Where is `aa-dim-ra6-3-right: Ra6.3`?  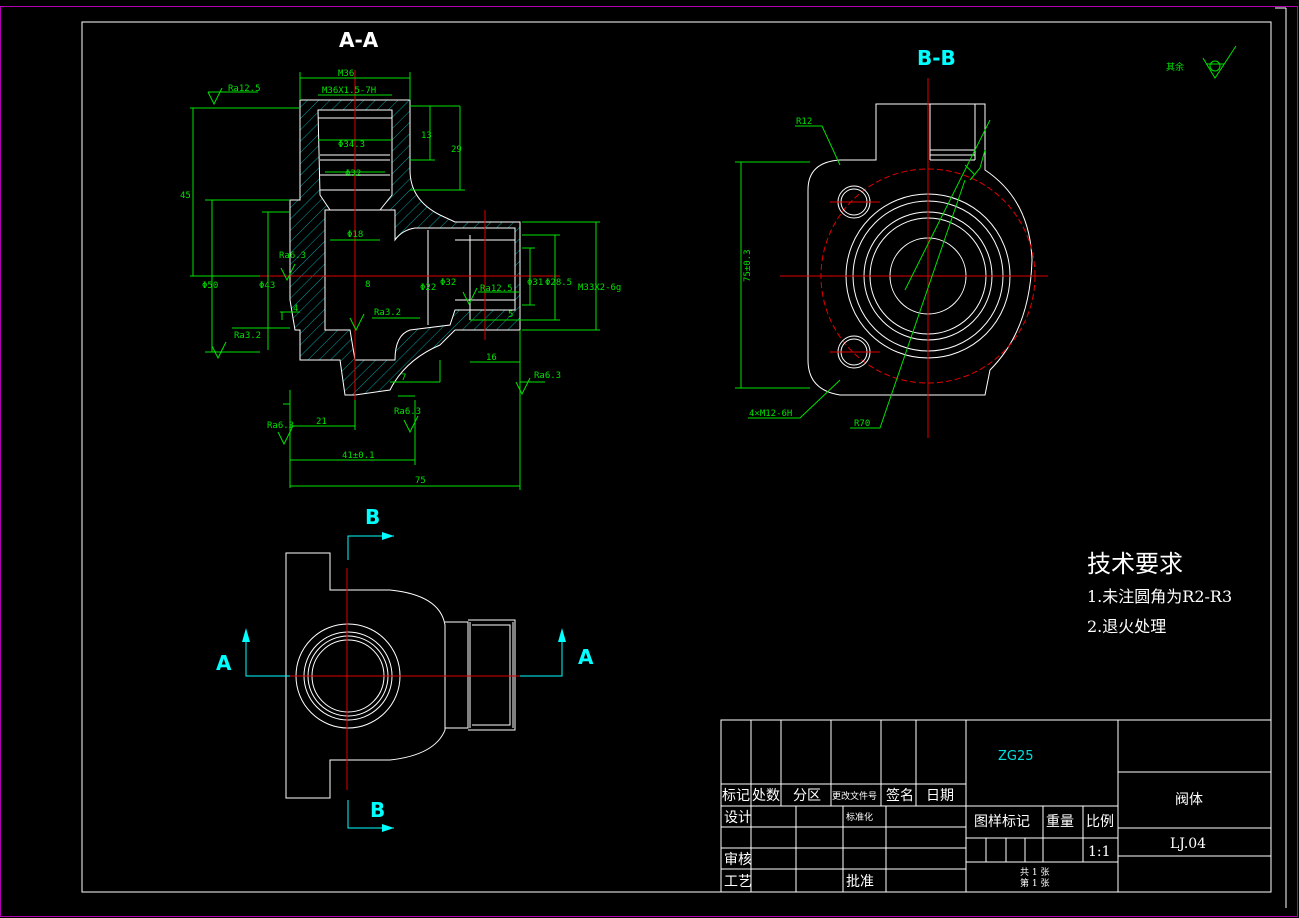 aa-dim-ra6-3-right: Ra6.3 is located at coordinates (547, 376).